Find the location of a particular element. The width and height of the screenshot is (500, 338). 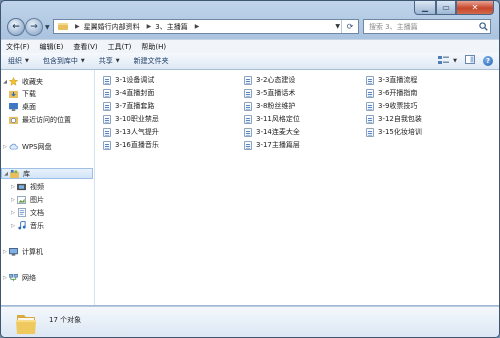

toolbar-right: ▼ ? is located at coordinates (465, 60).